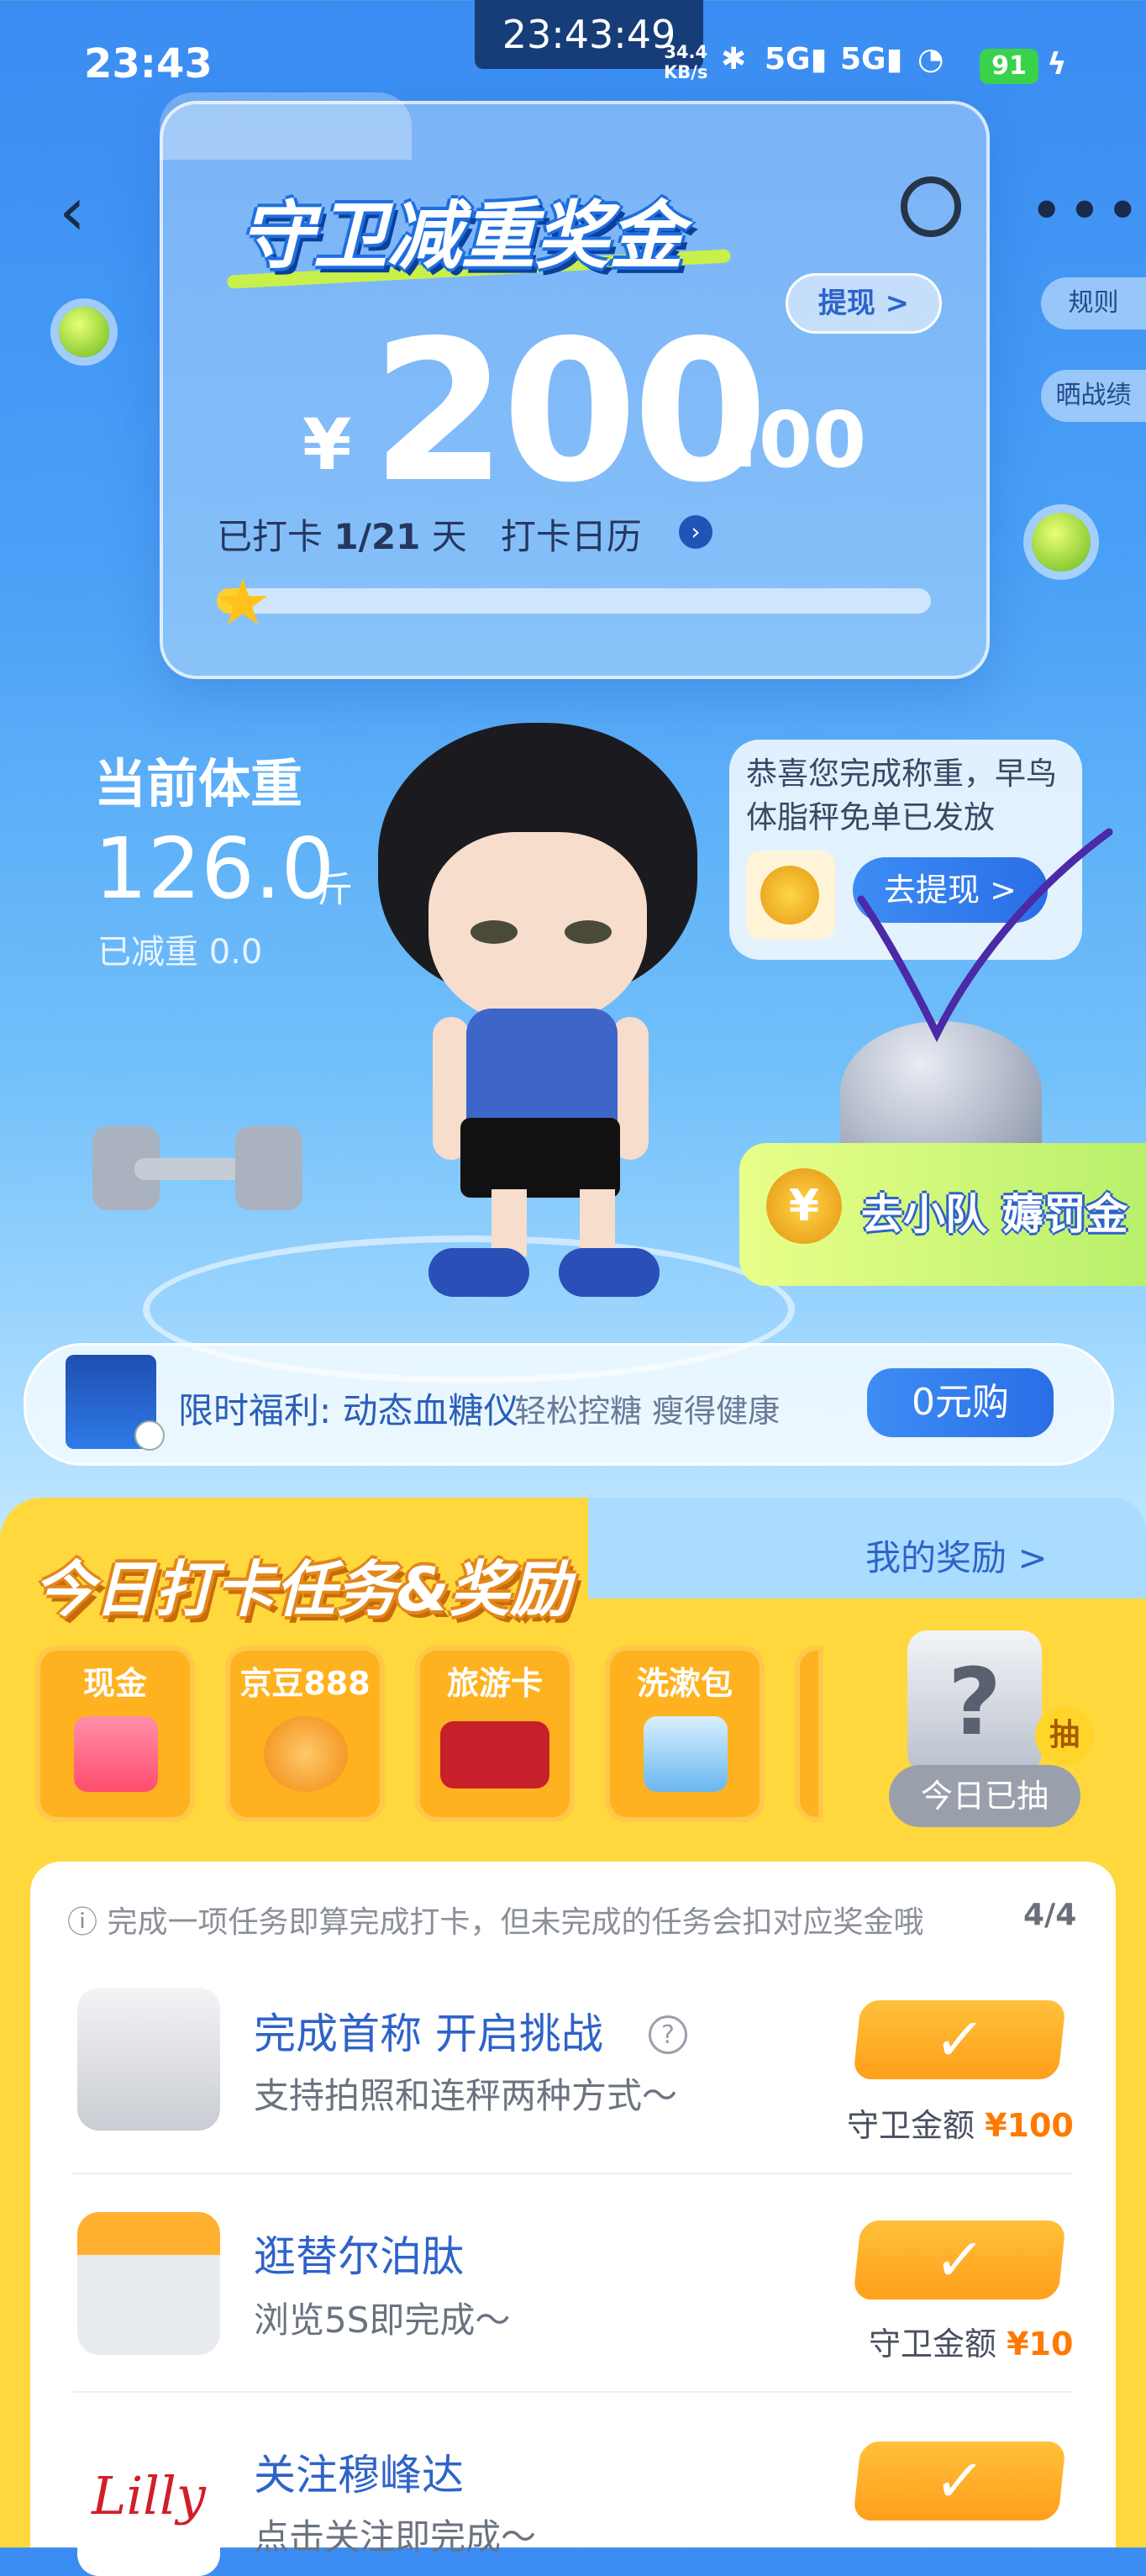  Describe the element at coordinates (72, 211) in the screenshot. I see `back-icon: ‹` at that location.